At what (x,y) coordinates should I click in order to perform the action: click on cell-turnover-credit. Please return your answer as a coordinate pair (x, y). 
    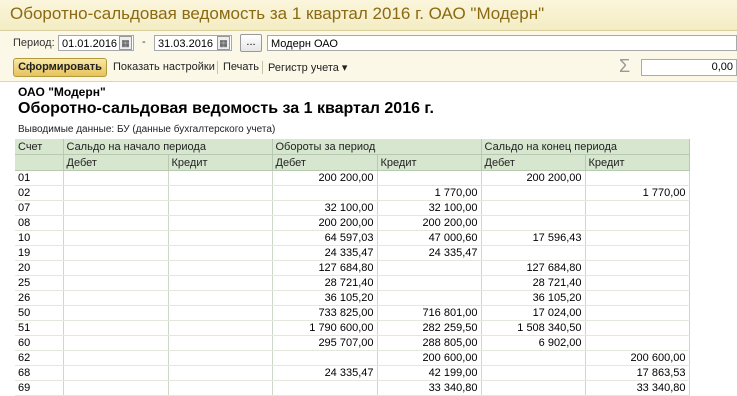
    Looking at the image, I should click on (429, 268).